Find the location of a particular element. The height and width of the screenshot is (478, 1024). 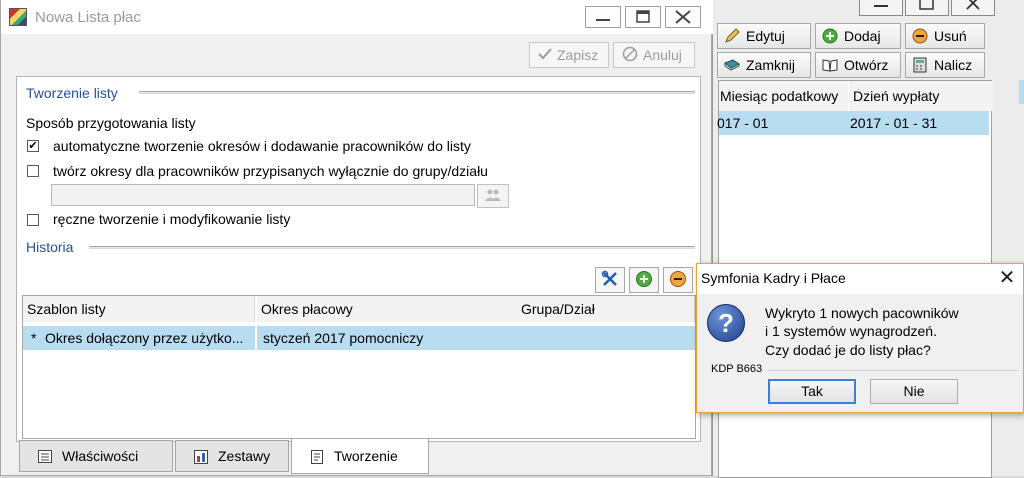

payday-cell: 2017 - 01 - 31 is located at coordinates (894, 123).